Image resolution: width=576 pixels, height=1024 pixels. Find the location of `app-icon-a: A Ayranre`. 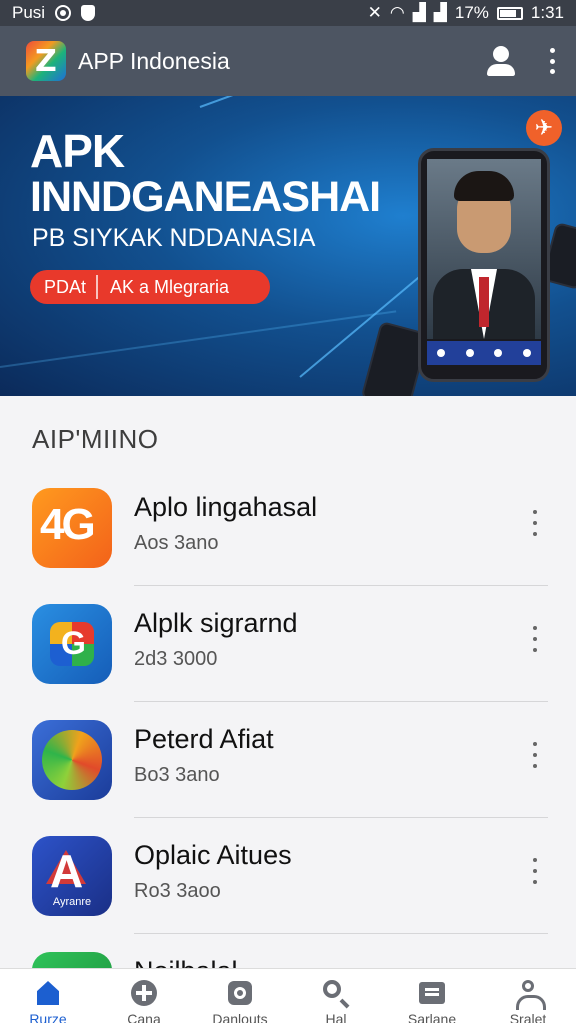

app-icon-a: A Ayranre is located at coordinates (72, 876).